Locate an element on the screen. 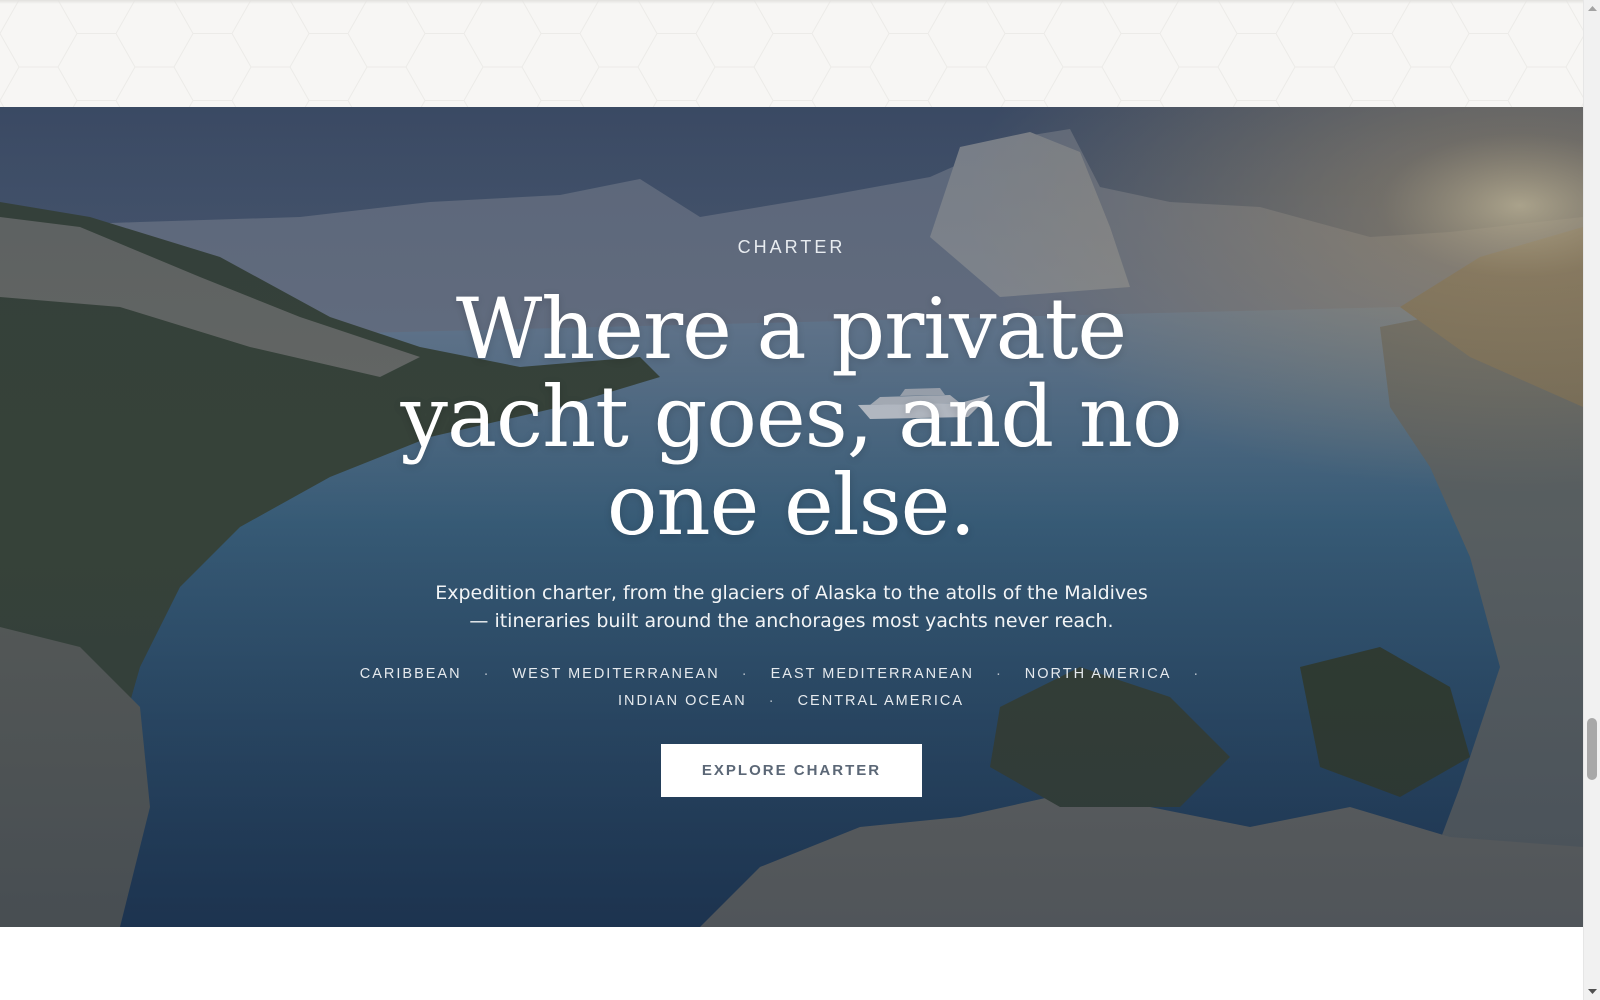  region-east-mediterranean: EAST MEDITERRANEAN is located at coordinates (872, 674).